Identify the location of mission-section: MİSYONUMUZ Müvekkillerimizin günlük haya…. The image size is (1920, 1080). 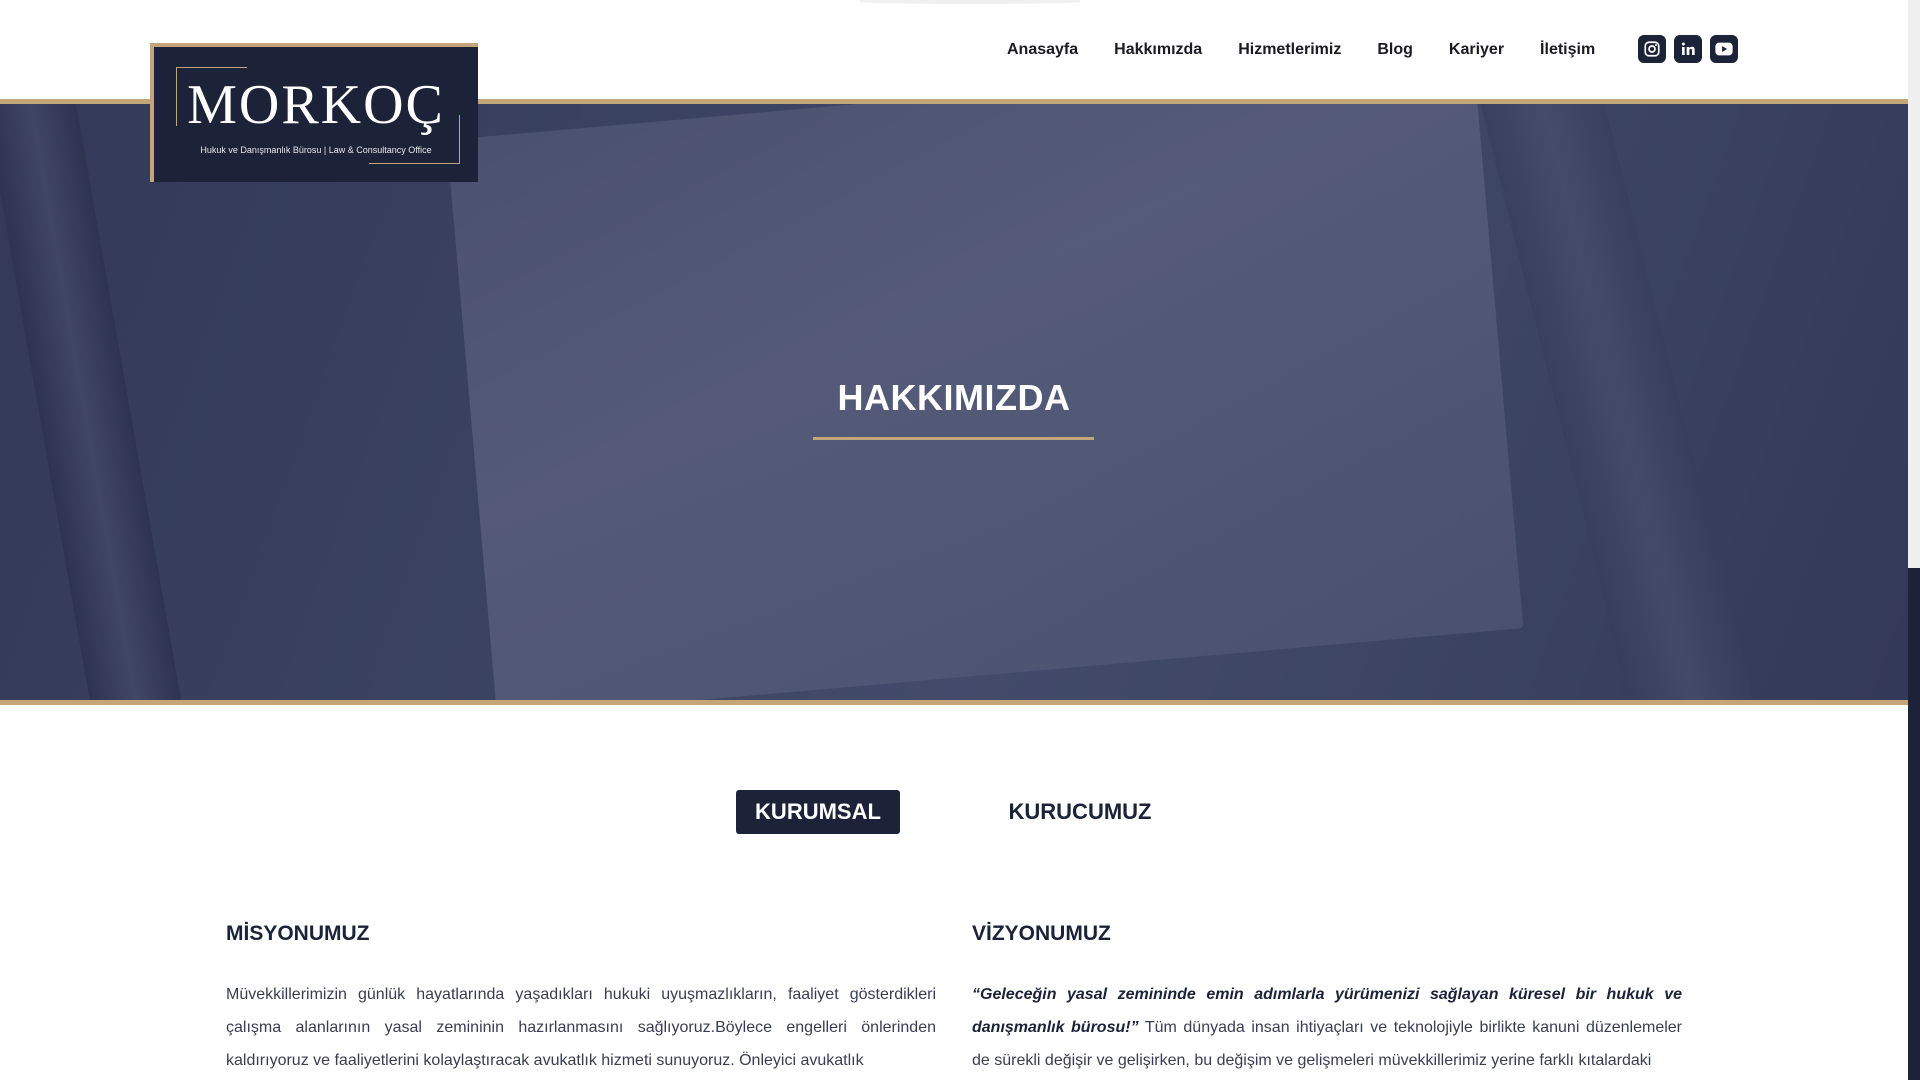
(581, 999).